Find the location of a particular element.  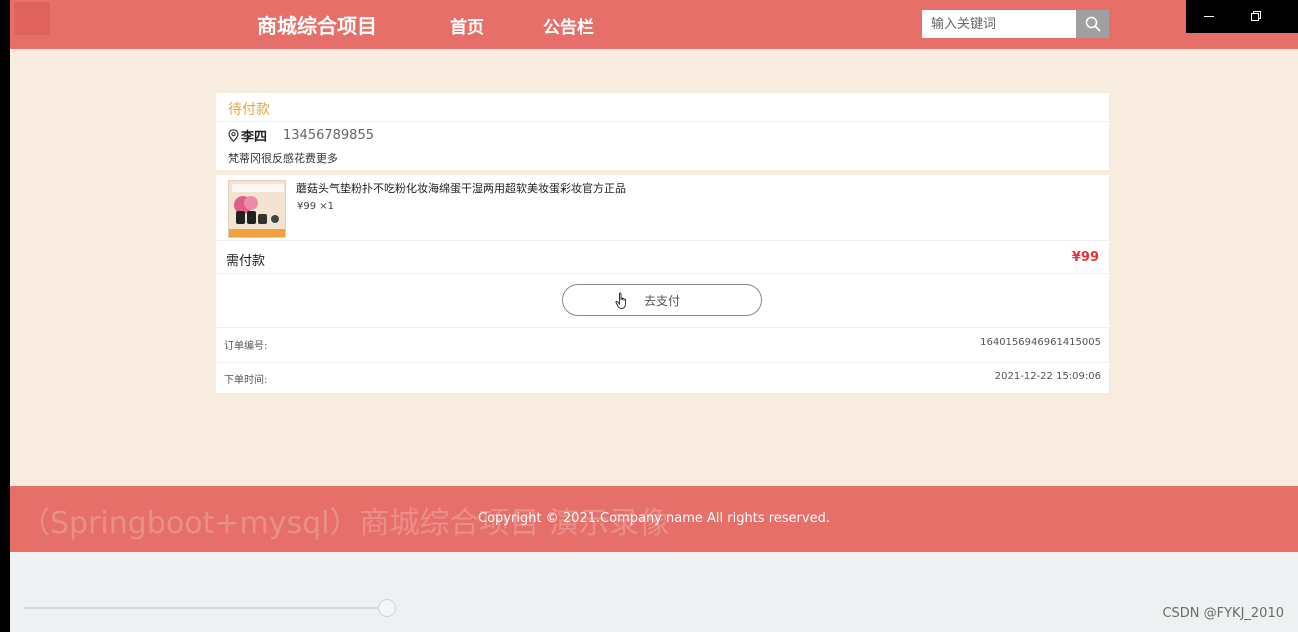

minimize-button is located at coordinates (1209, 16).